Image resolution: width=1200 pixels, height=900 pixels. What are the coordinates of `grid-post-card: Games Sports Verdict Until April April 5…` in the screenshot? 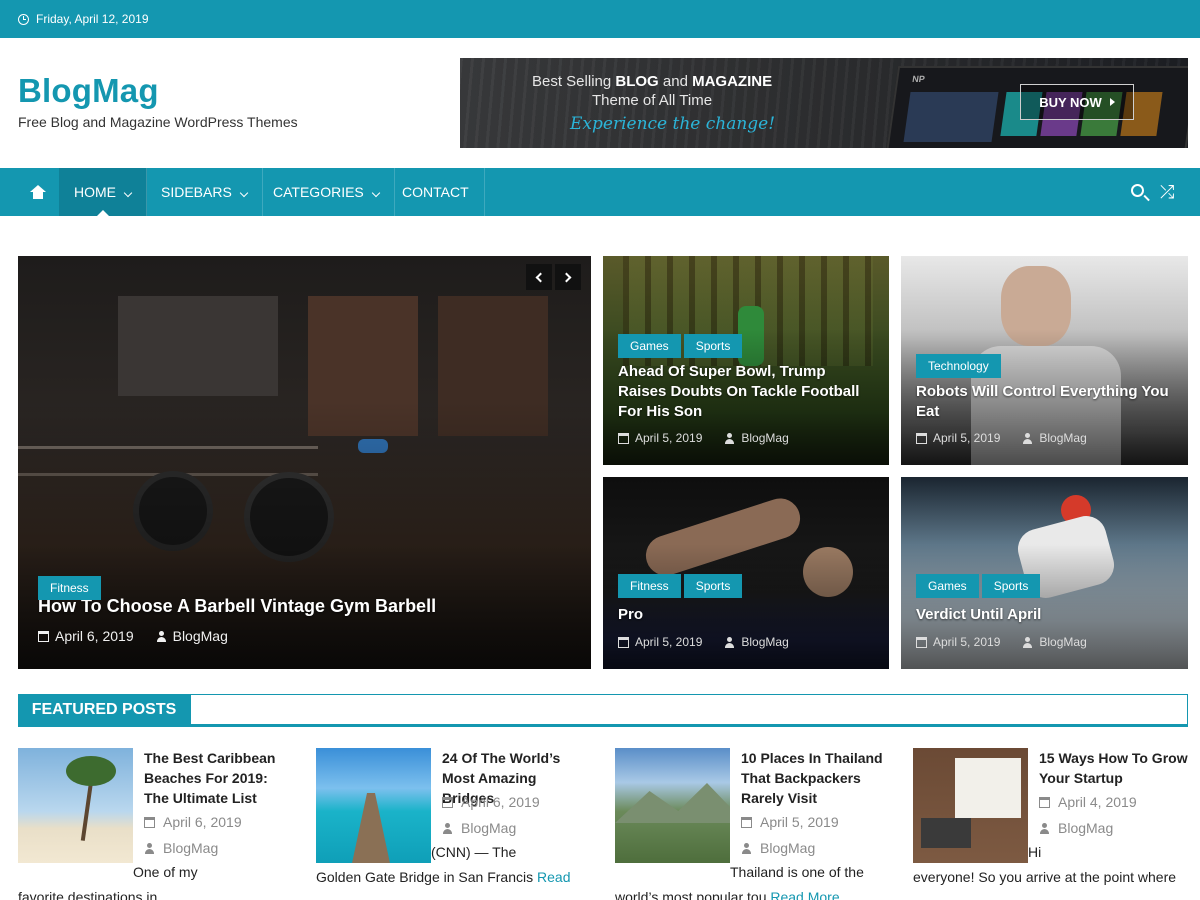 It's located at (1044, 573).